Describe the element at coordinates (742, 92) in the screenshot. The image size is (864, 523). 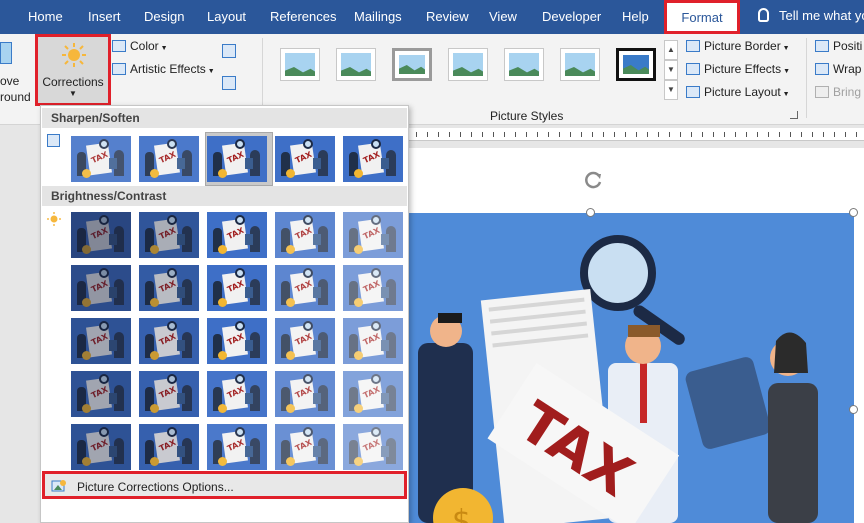
I see `picture-layout-label: Picture Layout` at that location.